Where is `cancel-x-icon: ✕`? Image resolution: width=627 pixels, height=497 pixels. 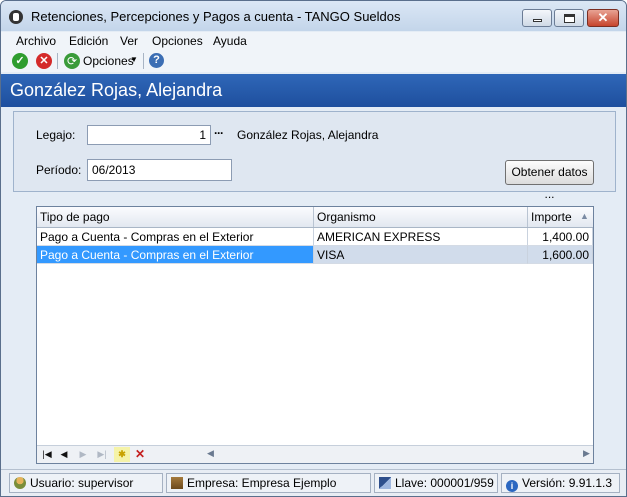 cancel-x-icon: ✕ is located at coordinates (44, 61).